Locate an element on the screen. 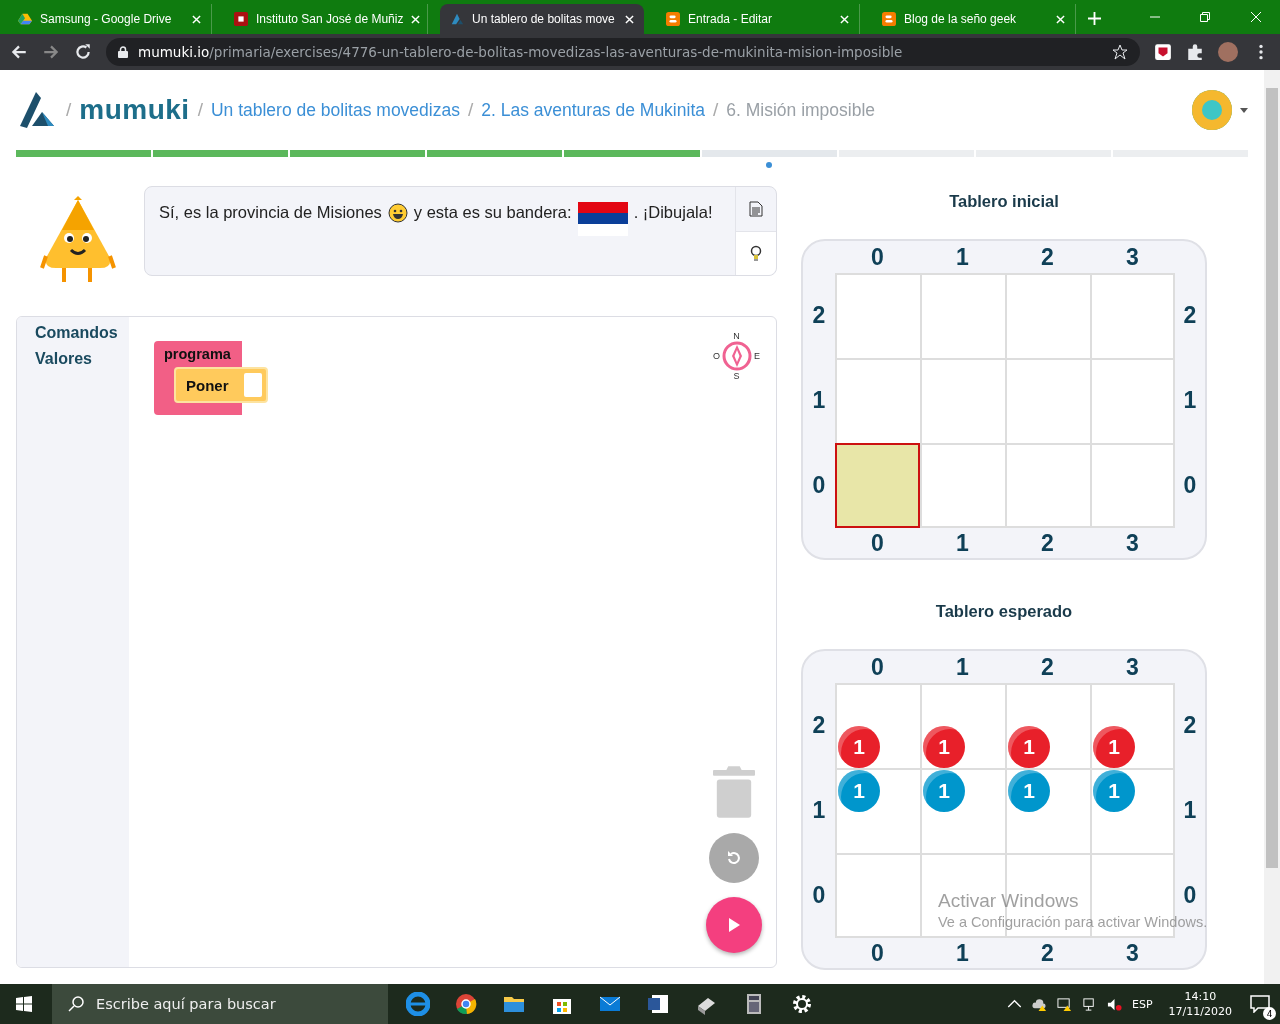 Image resolution: width=1280 pixels, height=1024 pixels. toolbox-category: Comandos is located at coordinates (82, 333).